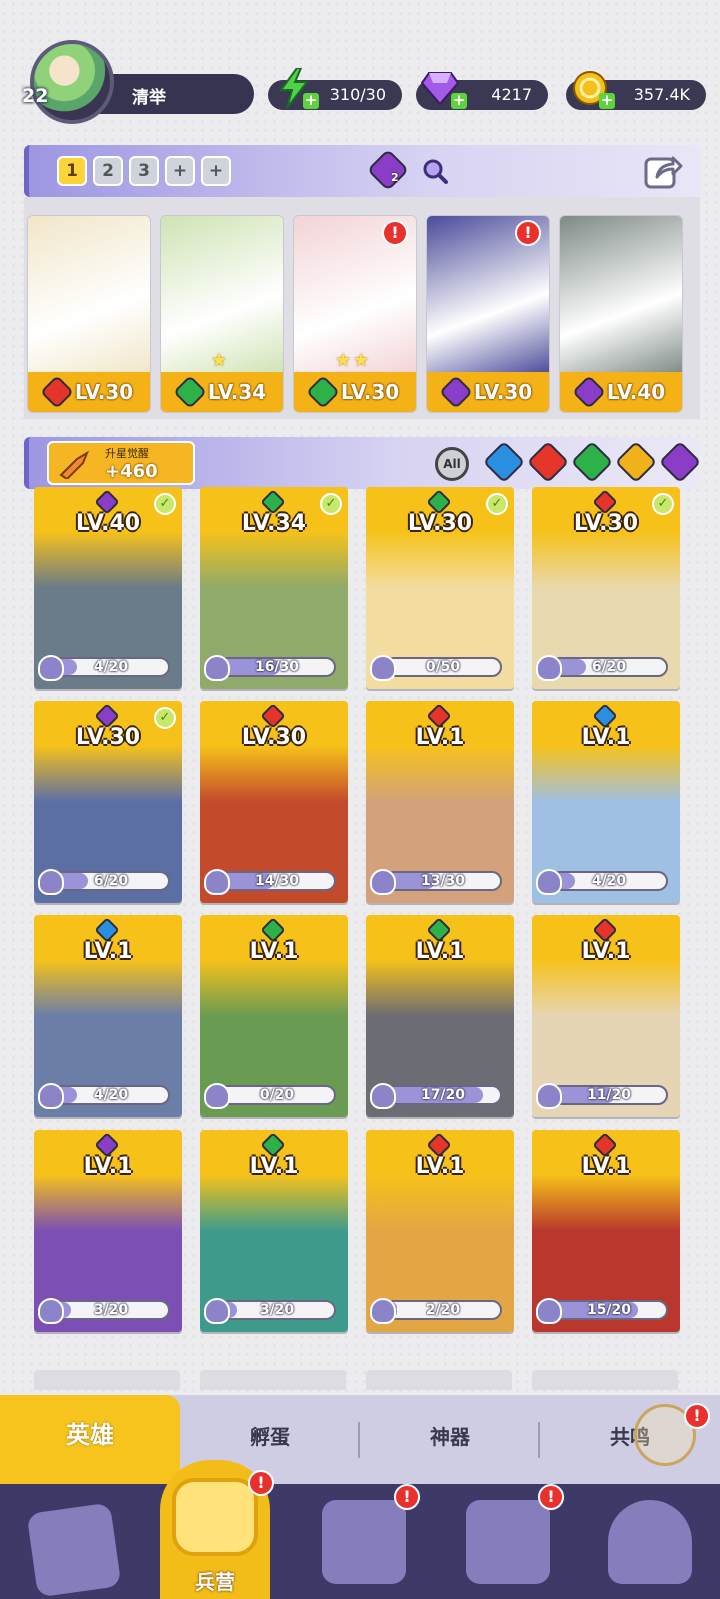  I want to click on mushroom-icon, so click(650, 1542).